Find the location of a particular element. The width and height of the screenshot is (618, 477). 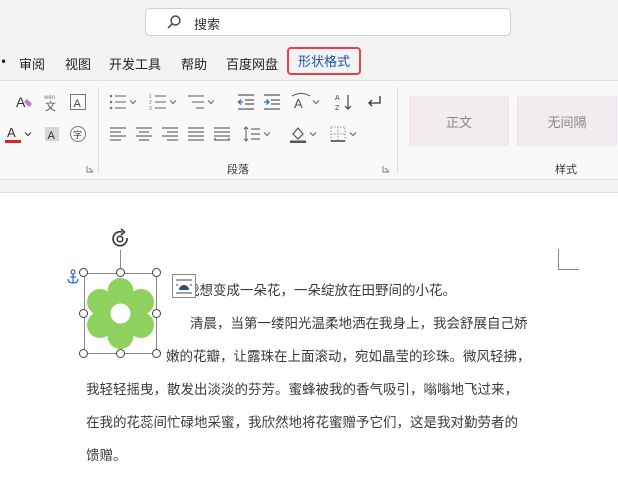

resize-handle-bottom-right is located at coordinates (156, 353).